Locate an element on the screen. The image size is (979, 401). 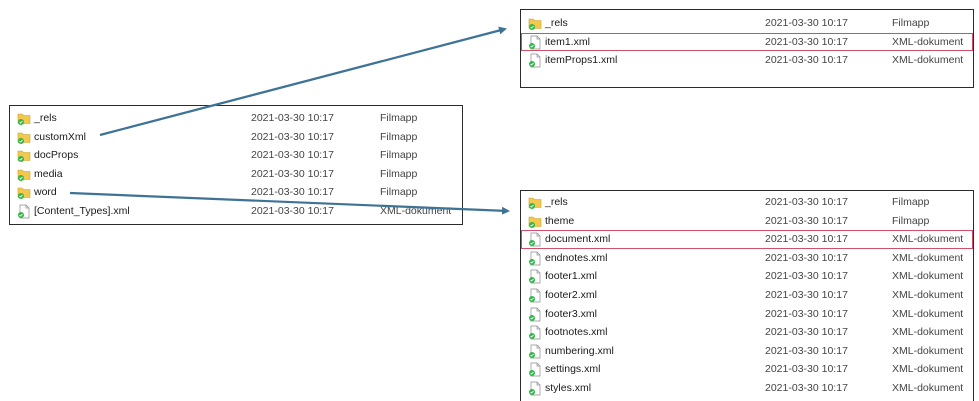
file-row: endnotes.xml 2021-03-30 10:17 XML-dokument is located at coordinates (747, 258).